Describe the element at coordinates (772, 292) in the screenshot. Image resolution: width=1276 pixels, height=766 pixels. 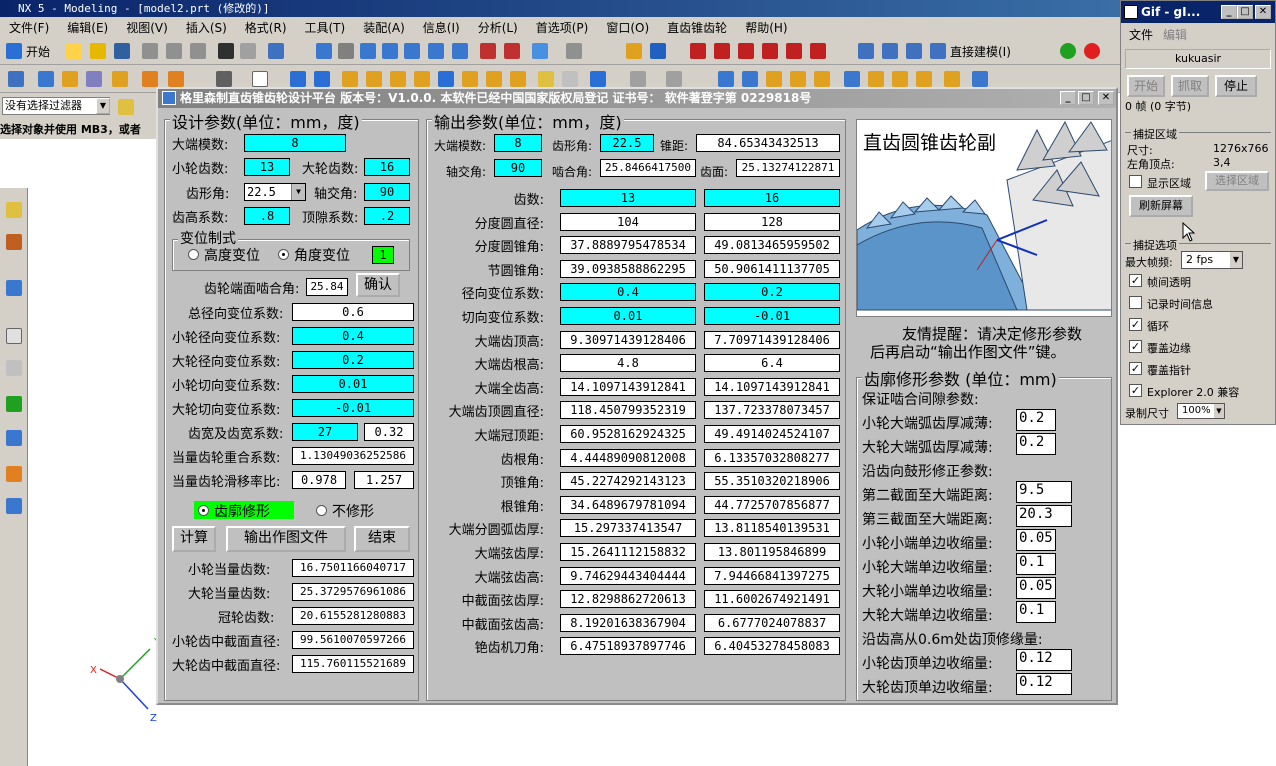
I see `out-row-value-2: 0.2` at that location.